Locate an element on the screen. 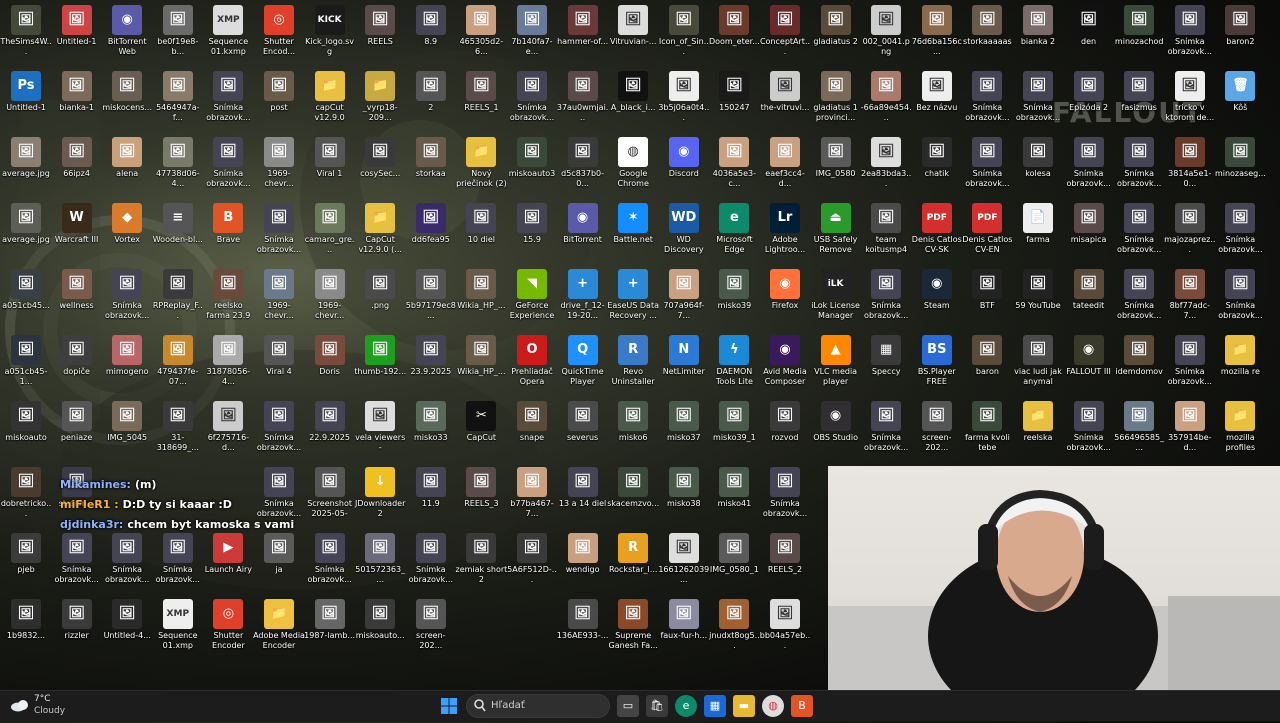 Image resolution: width=1280 pixels, height=723 pixels. desktop-icon: ⏏ USB Safely Remove is located at coordinates (836, 227).